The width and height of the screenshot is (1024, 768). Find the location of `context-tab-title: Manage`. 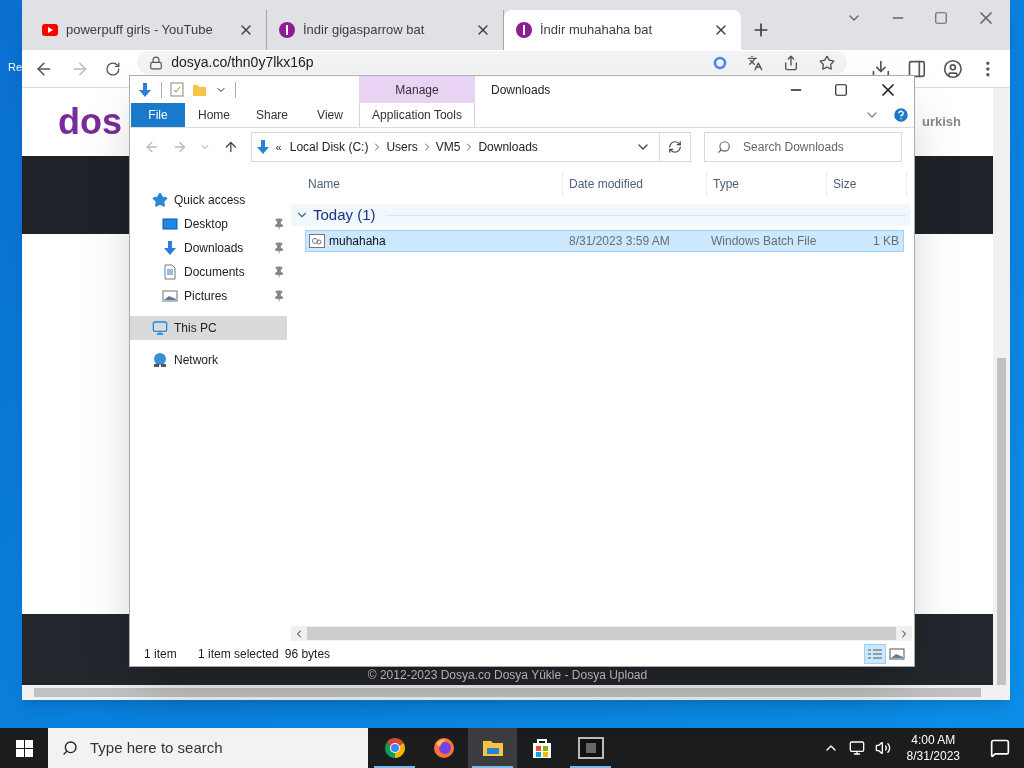

context-tab-title: Manage is located at coordinates (417, 90).